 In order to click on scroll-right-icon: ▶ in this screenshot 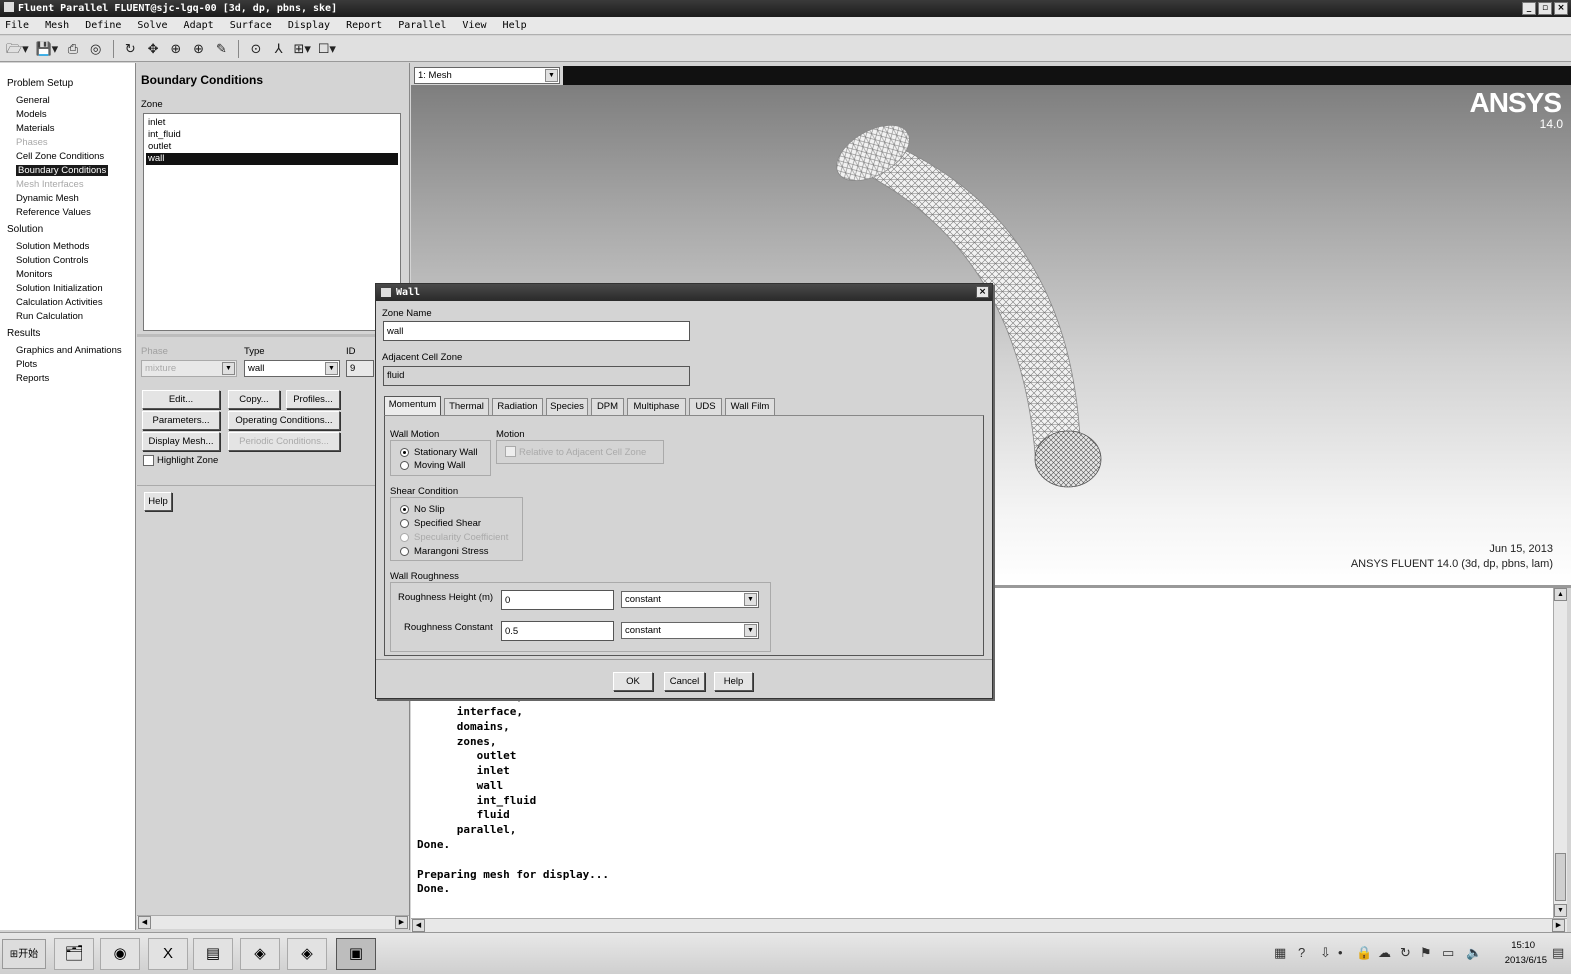, I will do `click(401, 922)`.